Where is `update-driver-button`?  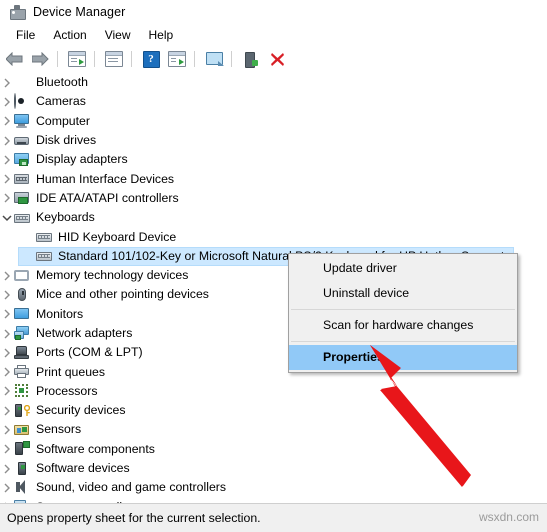
update-driver-button is located at coordinates (177, 59).